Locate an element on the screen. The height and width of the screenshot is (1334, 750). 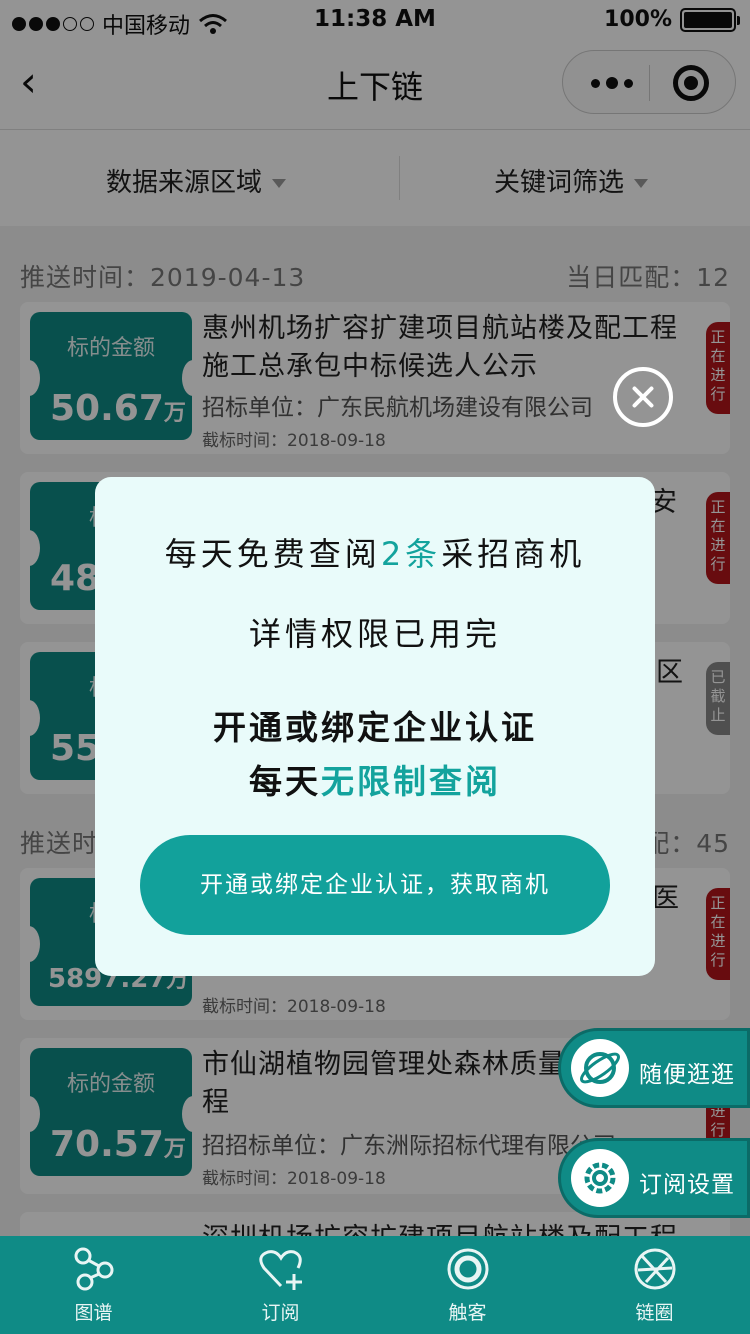
heart-plus-icon is located at coordinates (280, 1270).